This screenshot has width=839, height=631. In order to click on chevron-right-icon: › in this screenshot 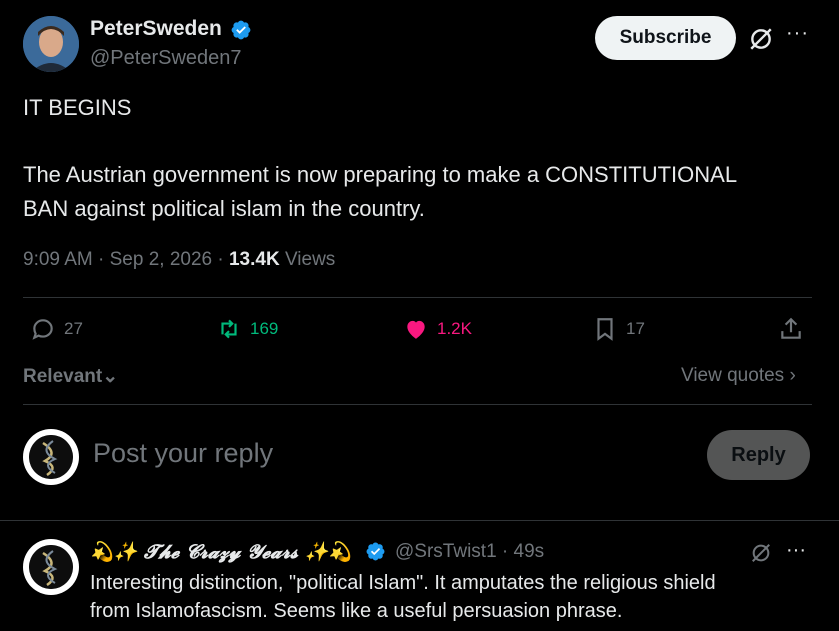, I will do `click(792, 375)`.